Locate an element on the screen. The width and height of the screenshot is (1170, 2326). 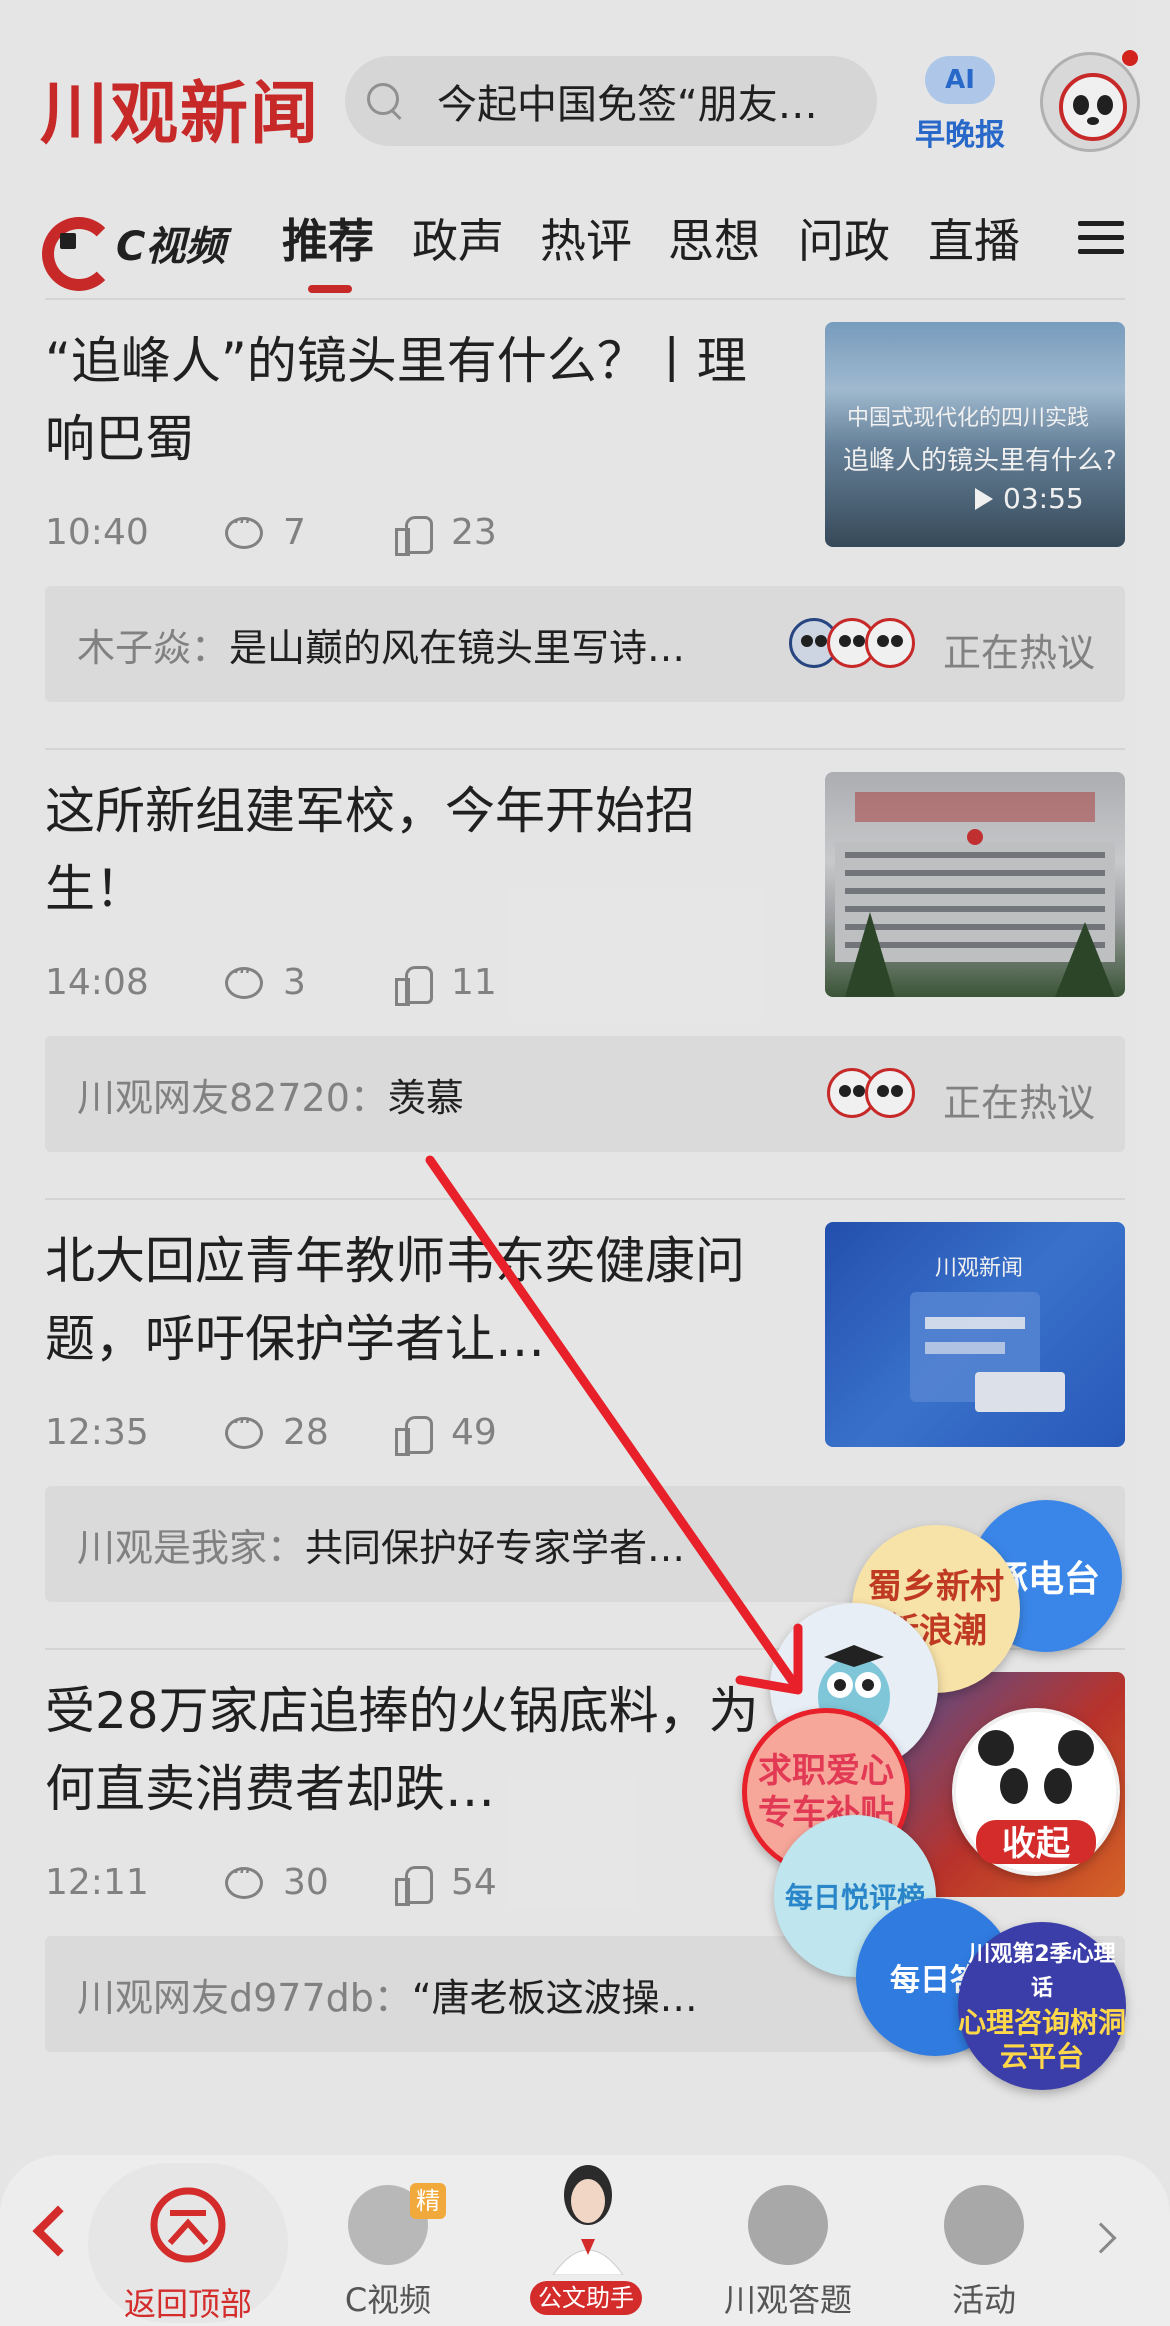
like-count: 11 is located at coordinates (446, 984).